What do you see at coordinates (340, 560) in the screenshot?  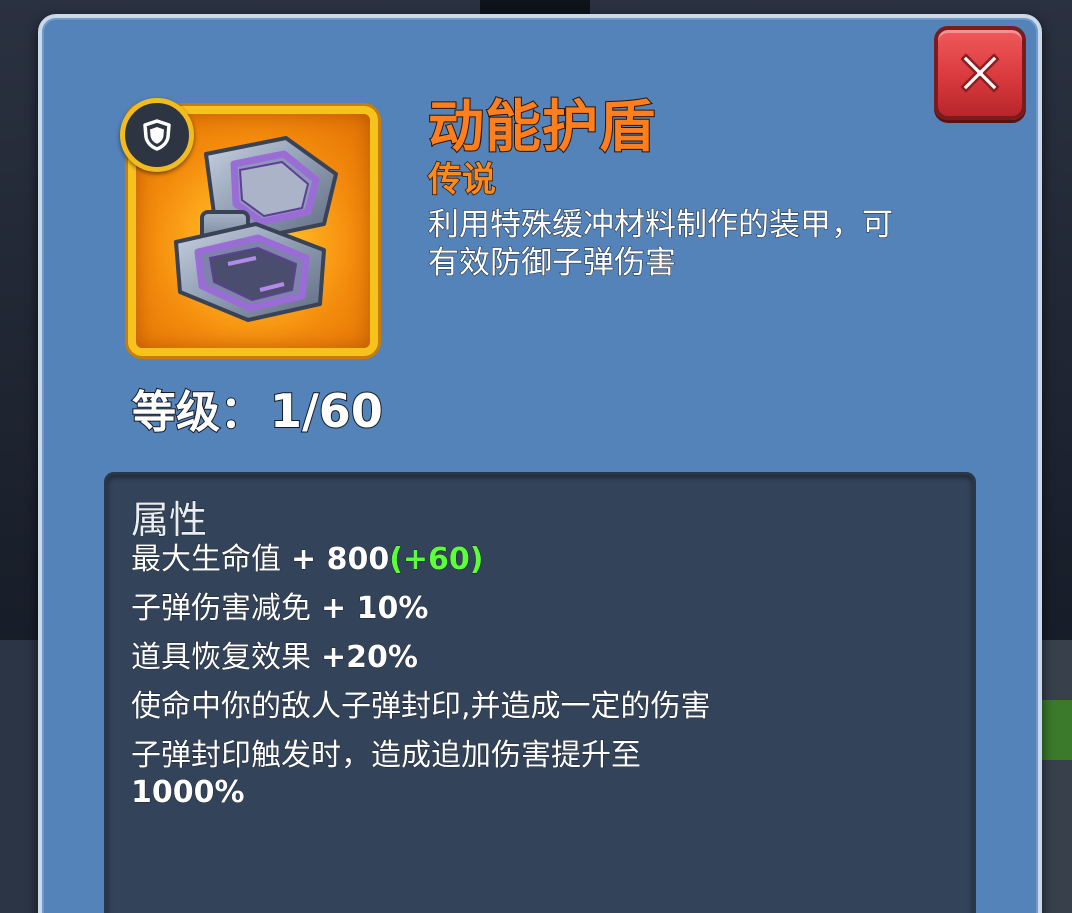 I see `attribute-value: + 800` at bounding box center [340, 560].